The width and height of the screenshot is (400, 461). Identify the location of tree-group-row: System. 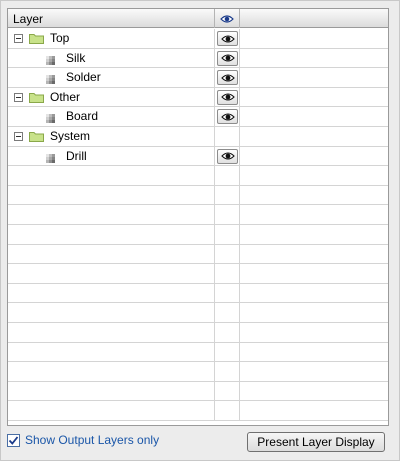
(198, 137).